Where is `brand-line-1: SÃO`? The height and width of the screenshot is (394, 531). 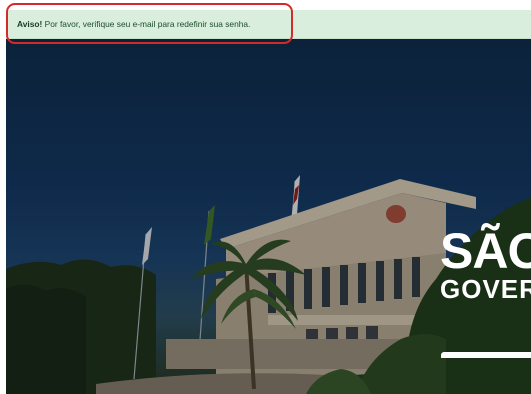 brand-line-1: SÃO is located at coordinates (485, 251).